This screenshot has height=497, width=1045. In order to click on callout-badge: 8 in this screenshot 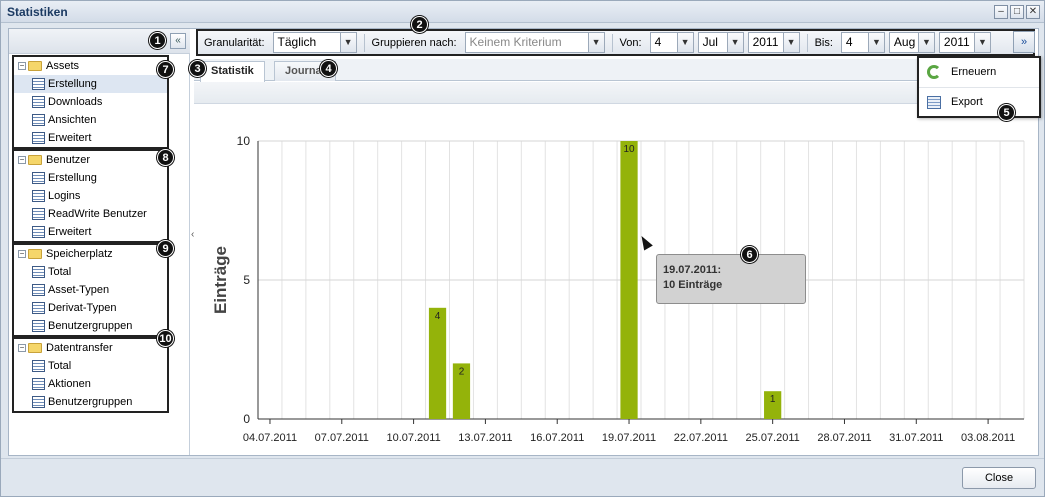, I will do `click(165, 157)`.